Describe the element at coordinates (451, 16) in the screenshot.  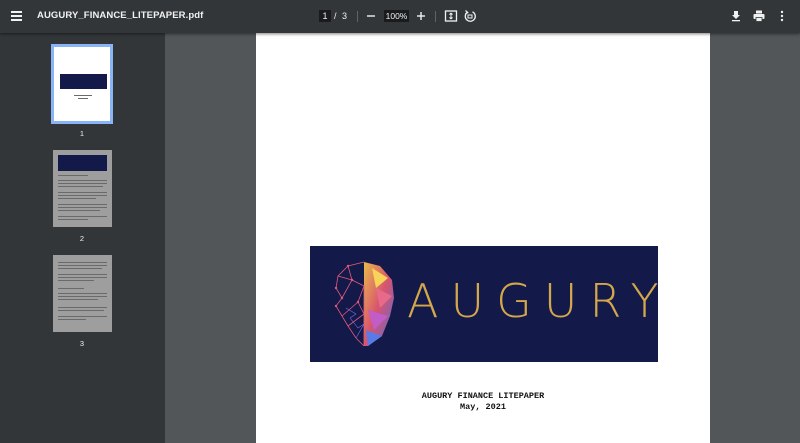
I see `fit-page-icon` at that location.